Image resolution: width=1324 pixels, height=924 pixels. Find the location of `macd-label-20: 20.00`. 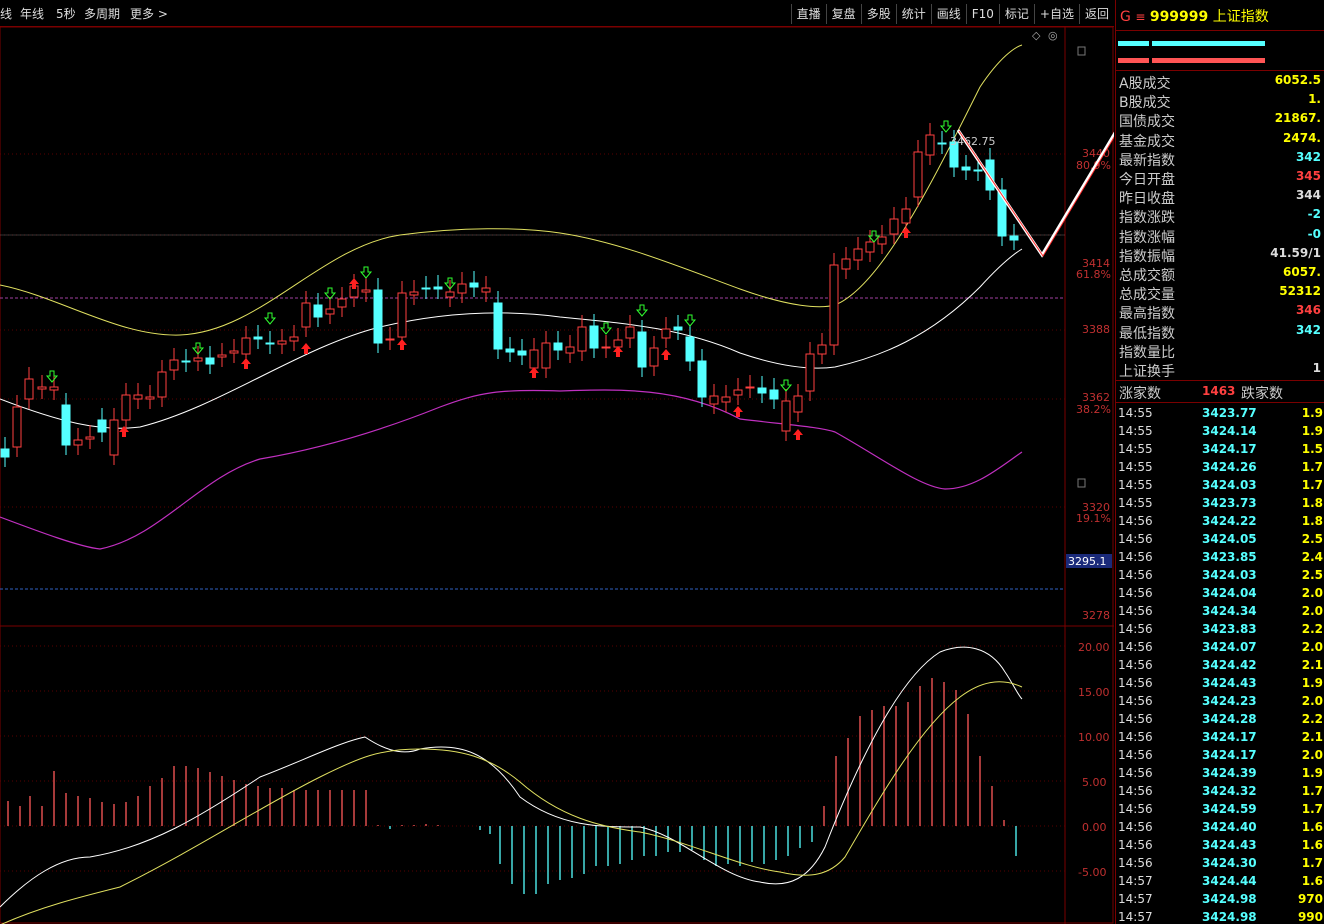

macd-label-20: 20.00 is located at coordinates (1094, 647).